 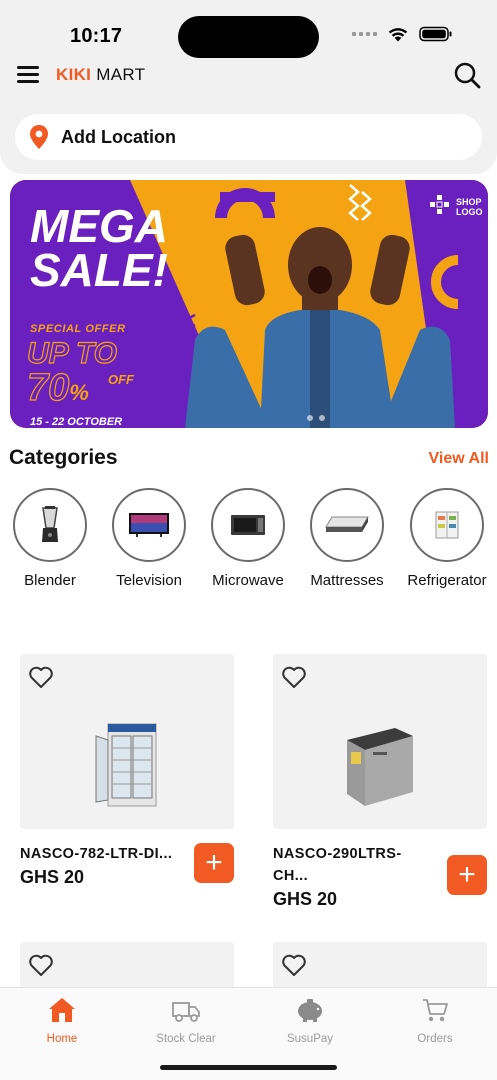 What do you see at coordinates (469, 212) in the screenshot?
I see `banner-shop-logo-line2: LOGO` at bounding box center [469, 212].